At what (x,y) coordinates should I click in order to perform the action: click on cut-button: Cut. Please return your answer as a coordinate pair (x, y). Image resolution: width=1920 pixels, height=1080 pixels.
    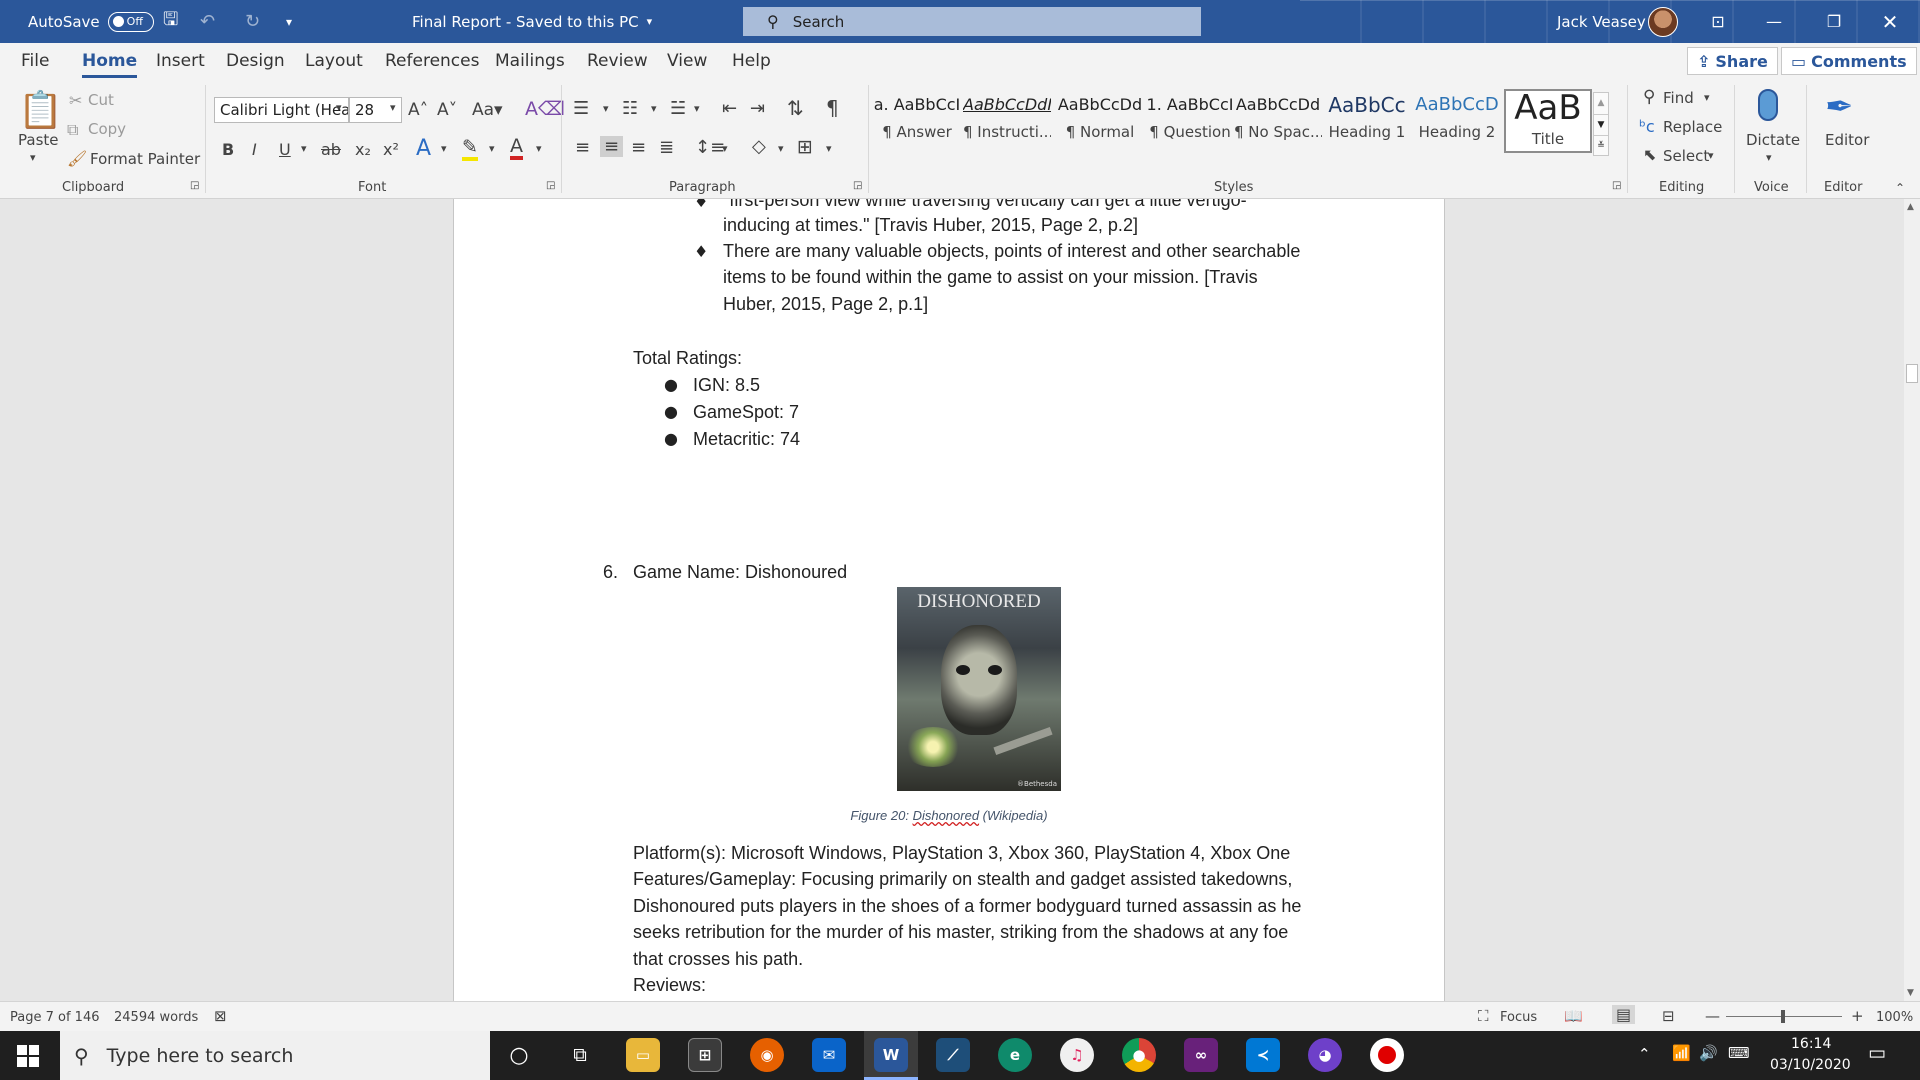
    Looking at the image, I should click on (101, 100).